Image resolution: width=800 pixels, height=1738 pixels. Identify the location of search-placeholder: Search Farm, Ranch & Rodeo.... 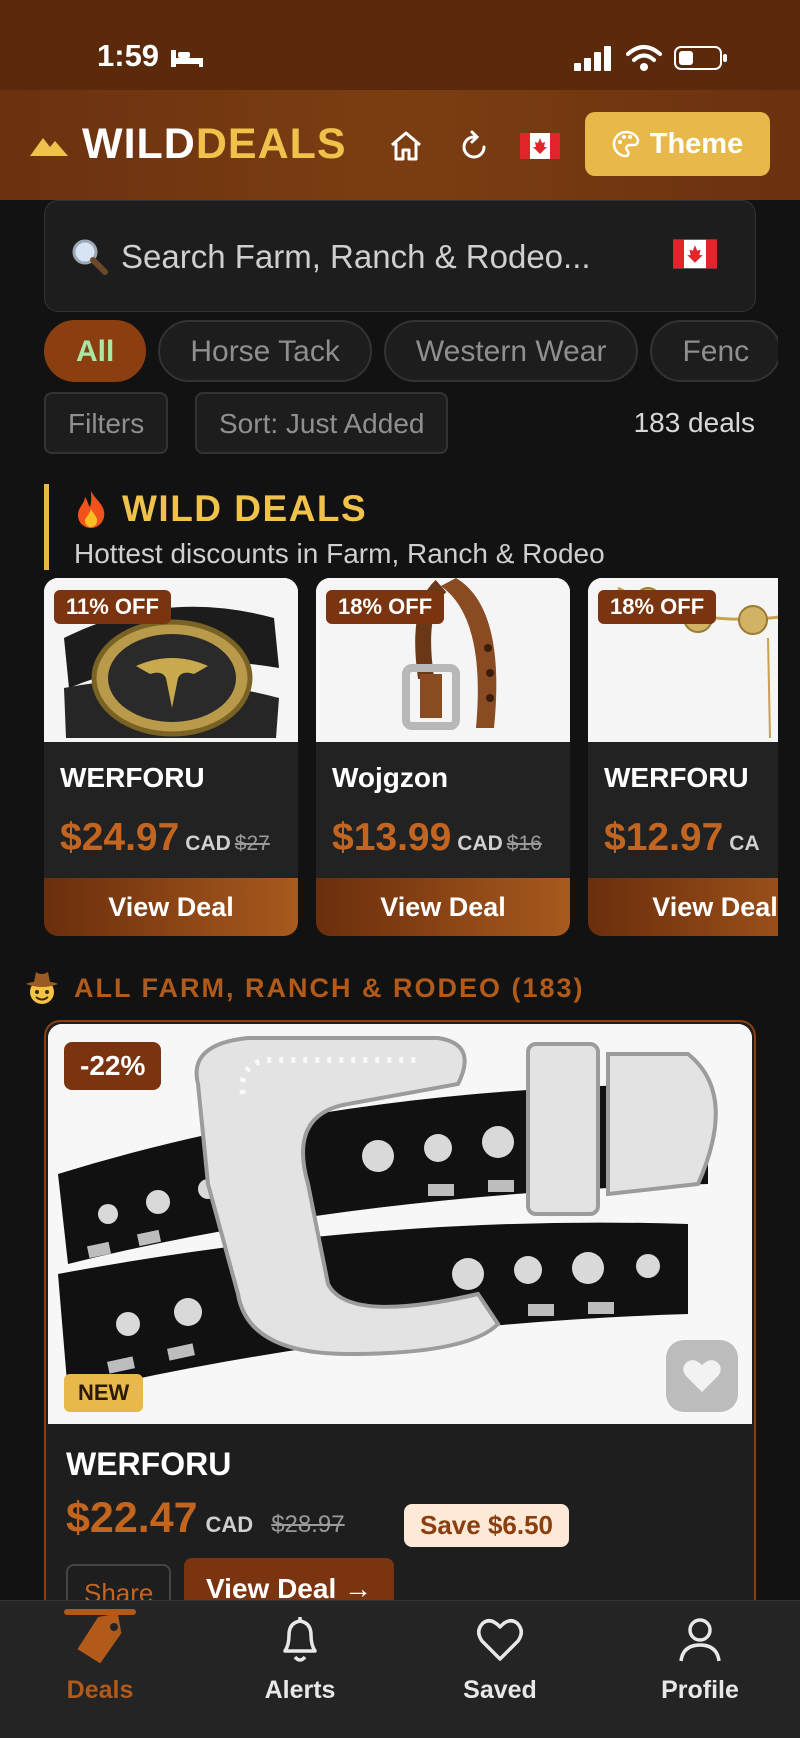
(356, 256).